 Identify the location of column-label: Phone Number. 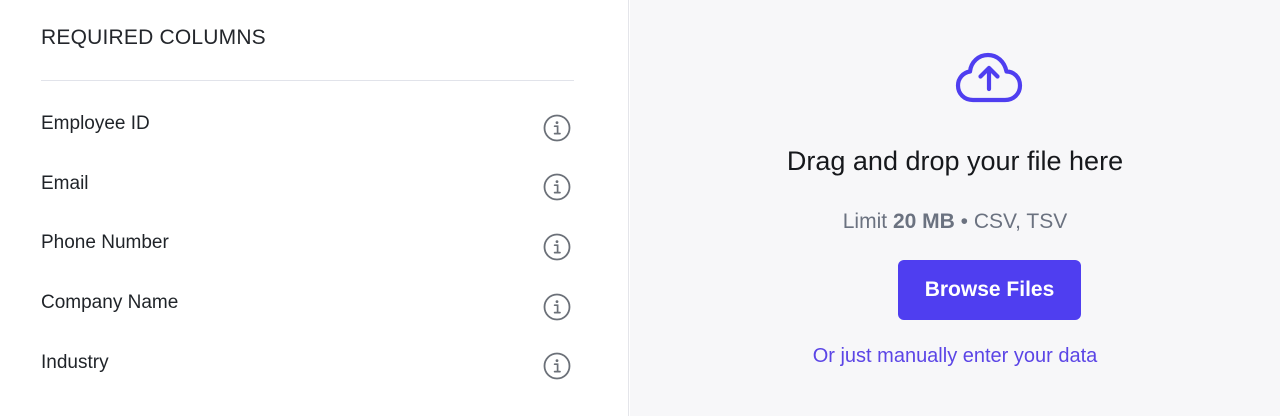
(105, 243).